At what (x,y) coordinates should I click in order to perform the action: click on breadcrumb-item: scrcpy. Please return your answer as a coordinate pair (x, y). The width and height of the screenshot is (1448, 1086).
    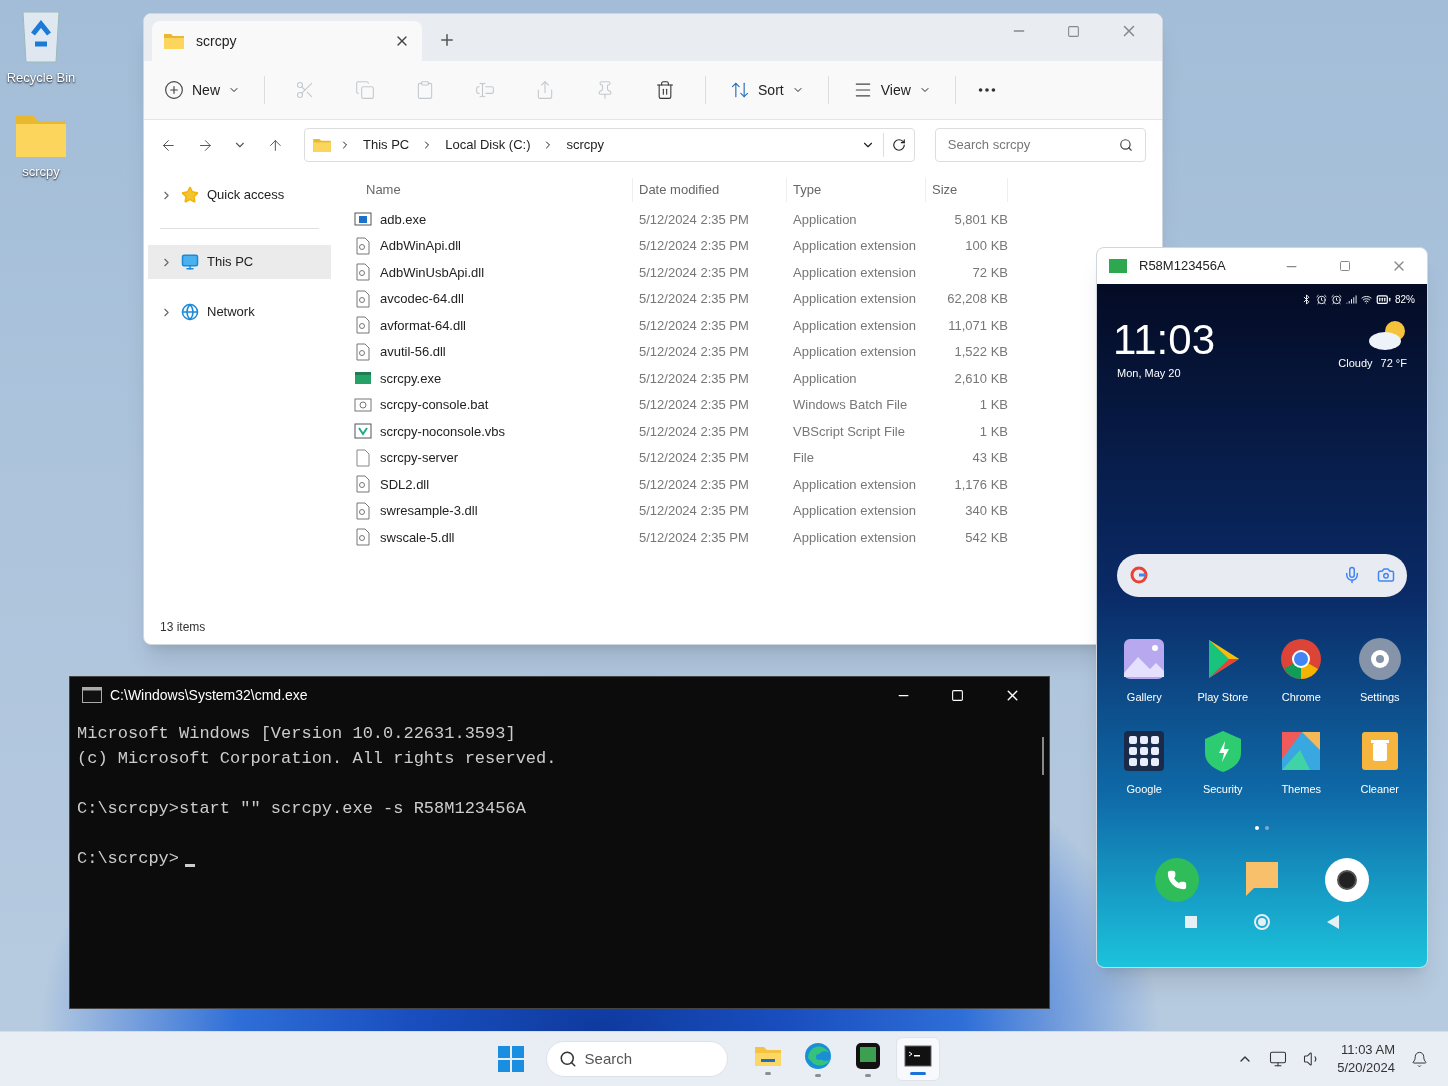
    Looking at the image, I should click on (585, 145).